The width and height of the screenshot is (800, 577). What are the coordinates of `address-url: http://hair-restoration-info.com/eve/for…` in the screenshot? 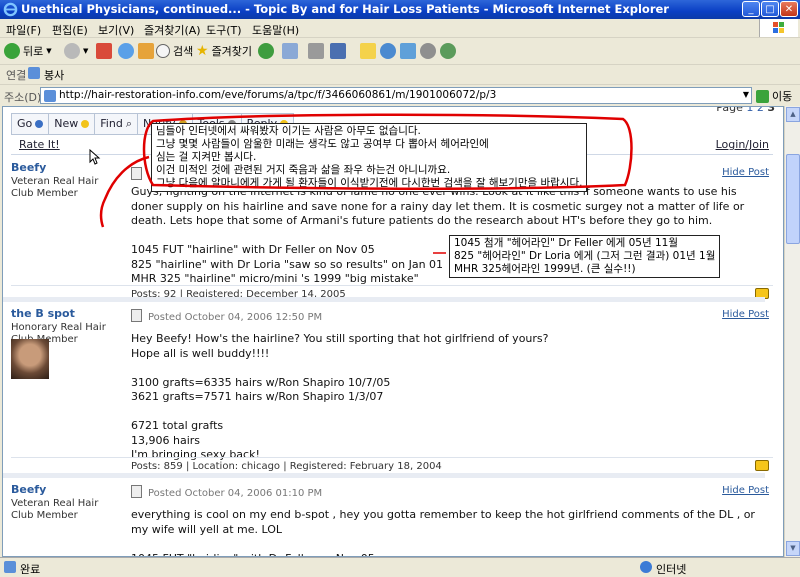 It's located at (278, 95).